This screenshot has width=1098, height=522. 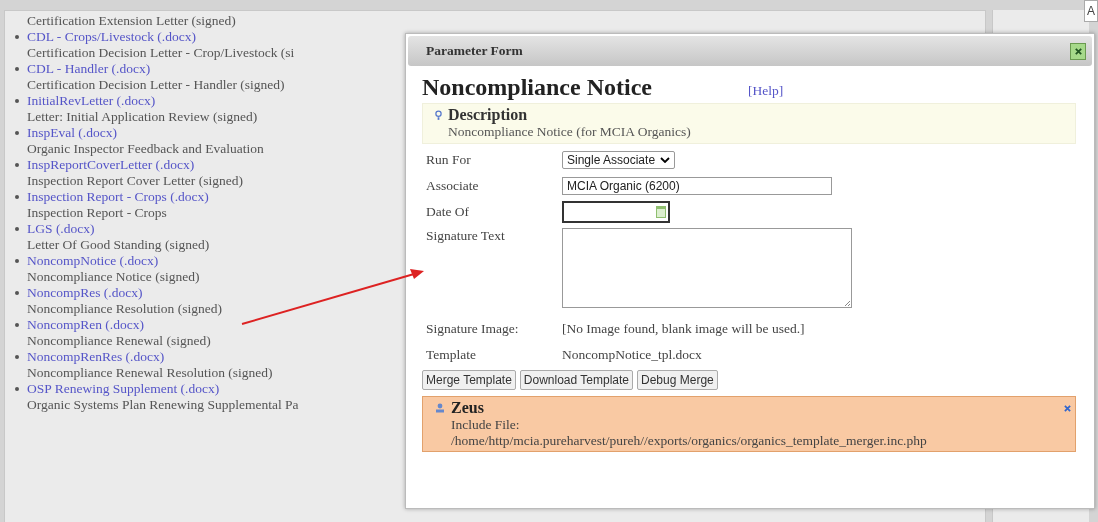 I want to click on close-button, so click(x=1078, y=51).